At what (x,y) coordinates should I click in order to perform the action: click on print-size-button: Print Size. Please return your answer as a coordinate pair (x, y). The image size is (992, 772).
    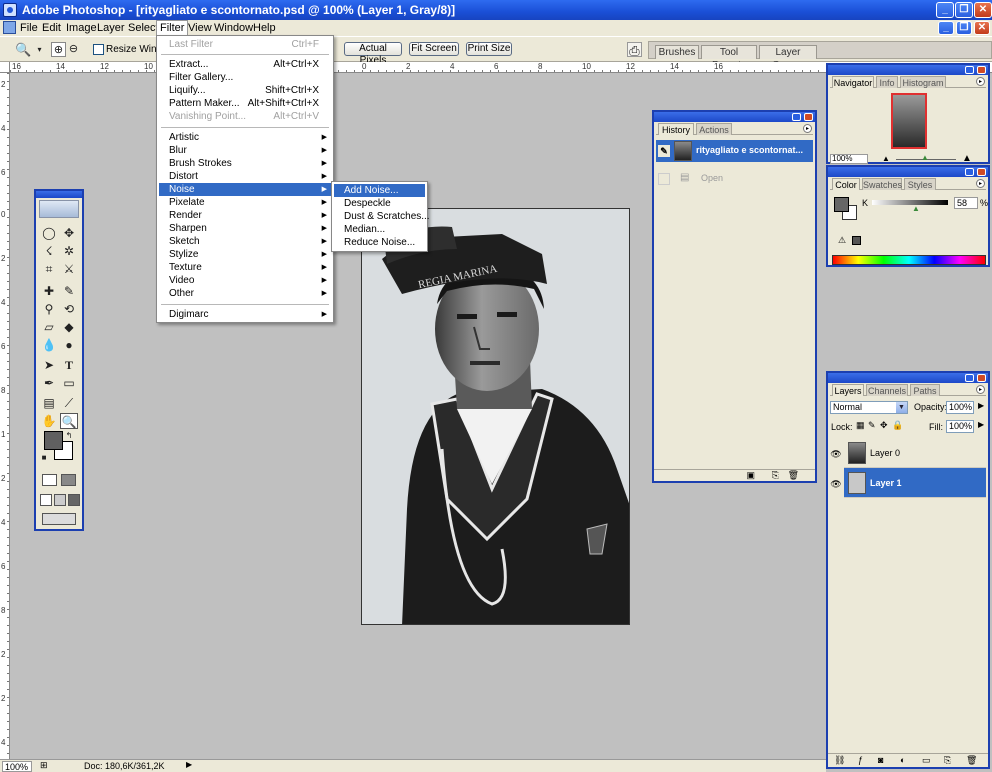
    Looking at the image, I should click on (489, 49).